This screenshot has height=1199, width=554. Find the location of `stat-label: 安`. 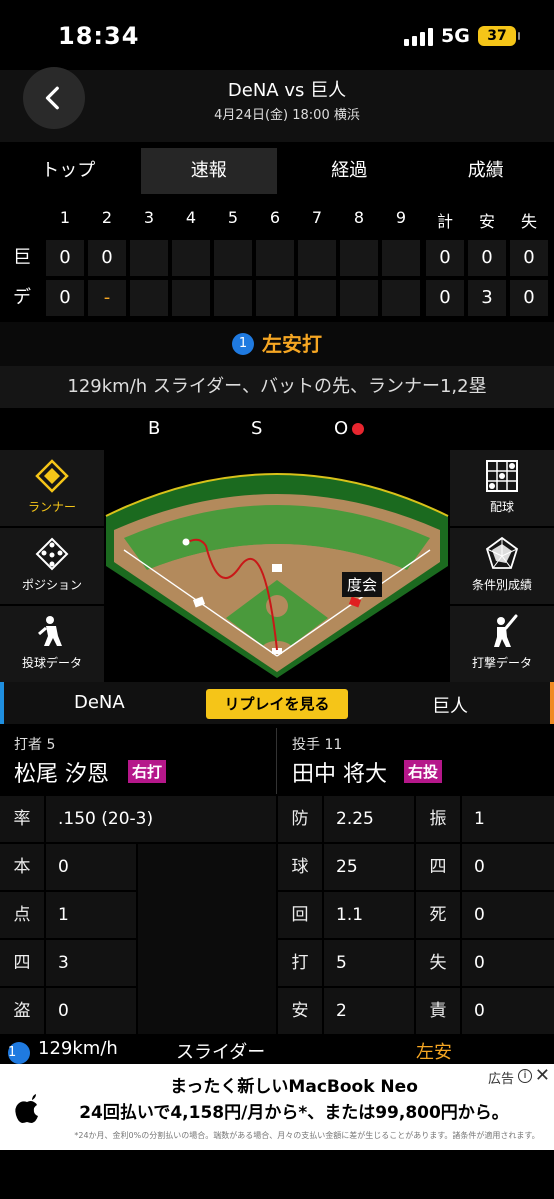

stat-label: 安 is located at coordinates (300, 1011).